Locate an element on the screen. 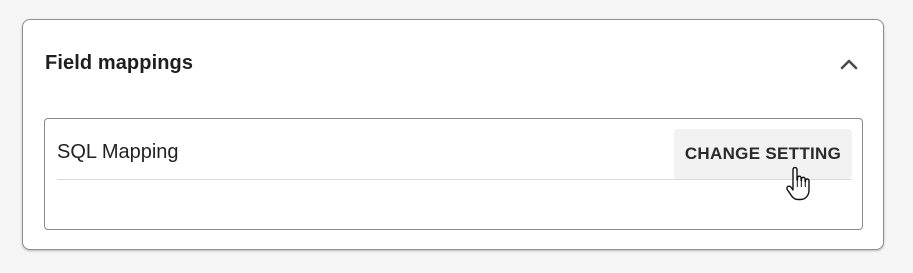  panel-title: Field mappings is located at coordinates (119, 63).